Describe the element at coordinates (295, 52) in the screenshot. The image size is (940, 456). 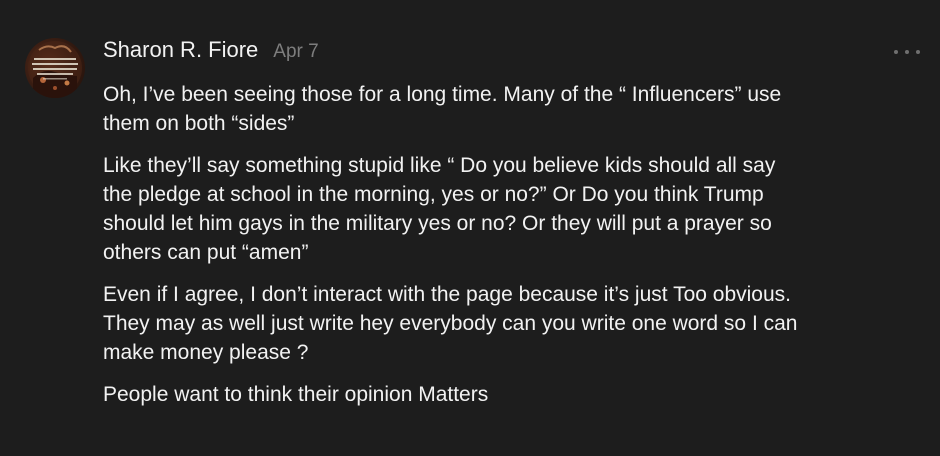
I see `comment-date: Apr 7` at that location.